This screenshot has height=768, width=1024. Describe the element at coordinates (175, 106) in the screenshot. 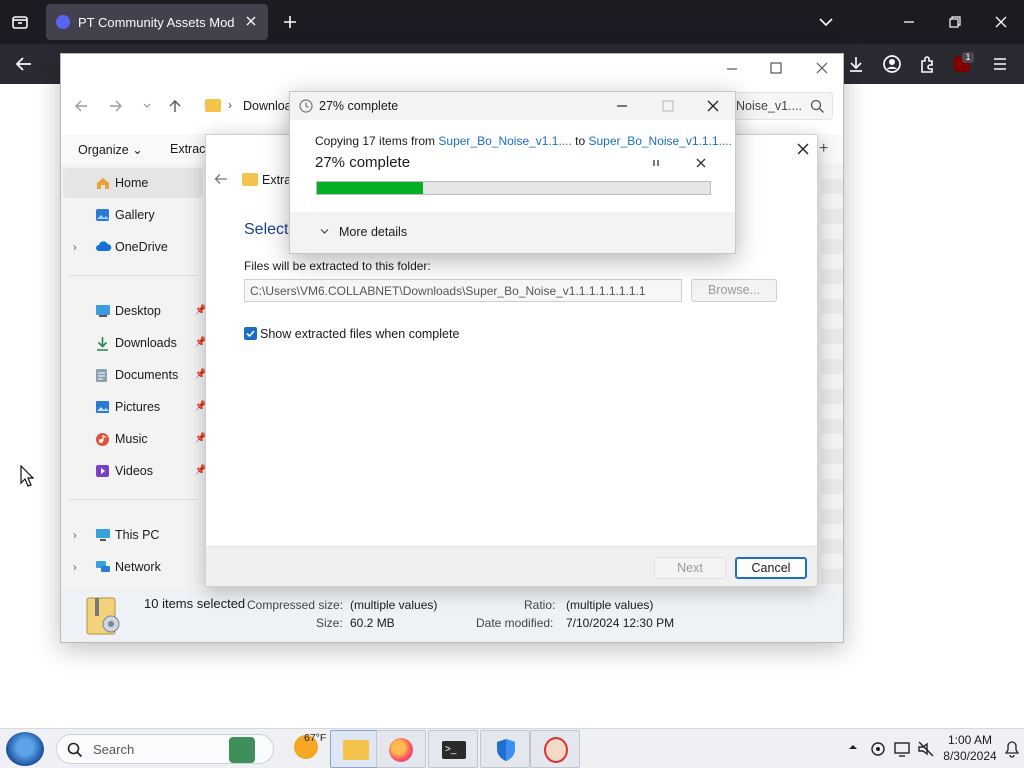

I see `up-folder-icon` at that location.